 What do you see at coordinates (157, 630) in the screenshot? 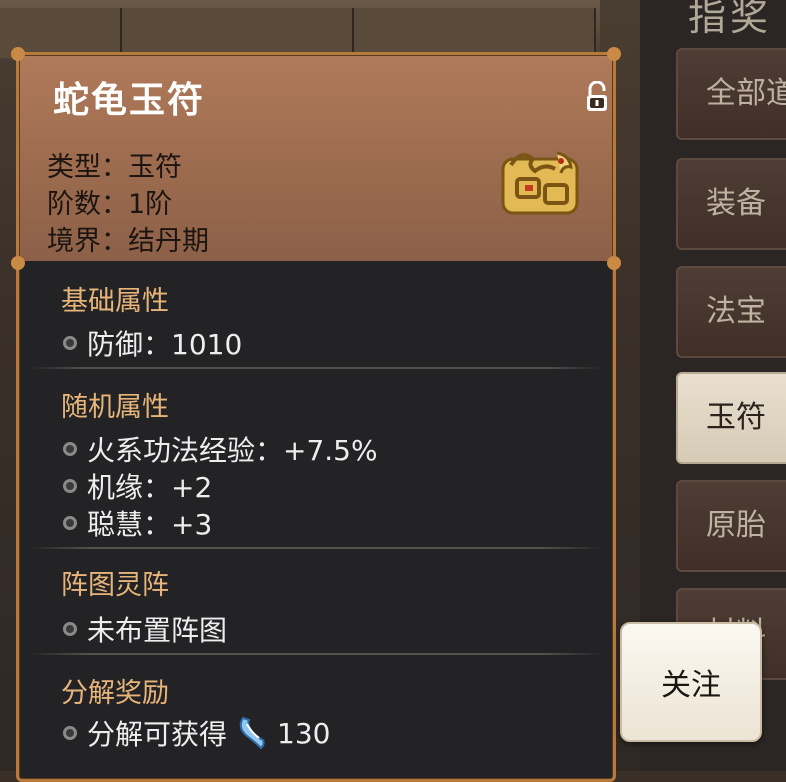
I see `attr-formation-text: 未布置阵图` at bounding box center [157, 630].